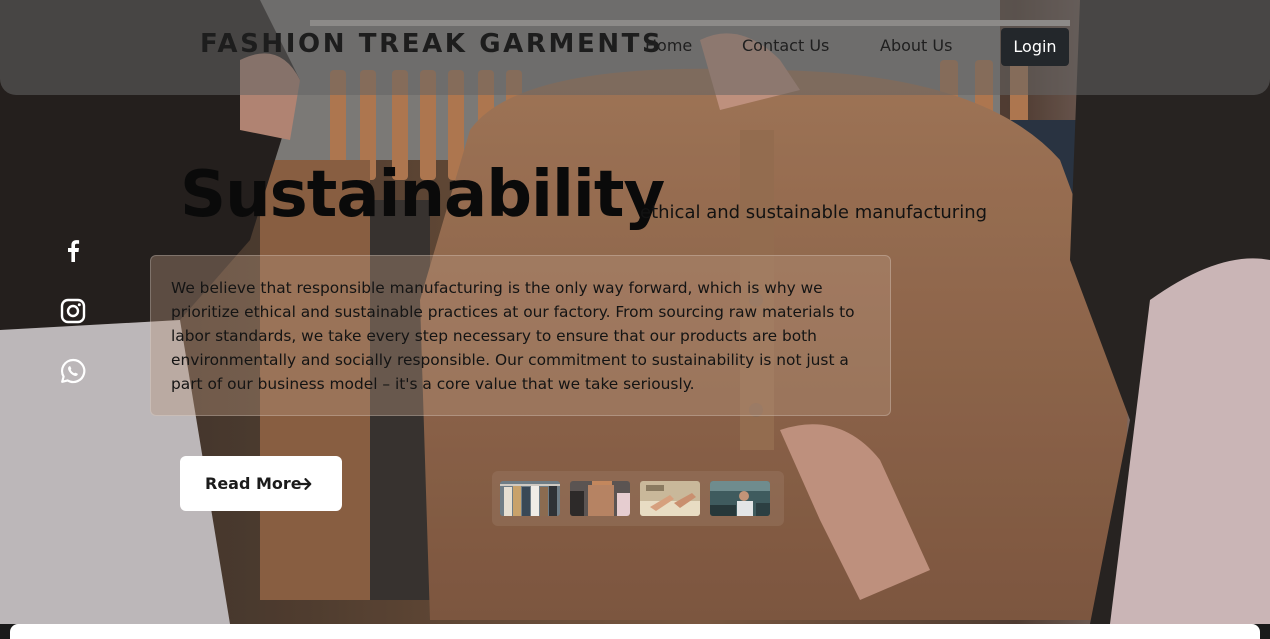 The width and height of the screenshot is (1270, 639). Describe the element at coordinates (304, 484) in the screenshot. I see `arrow-right-icon` at that location.